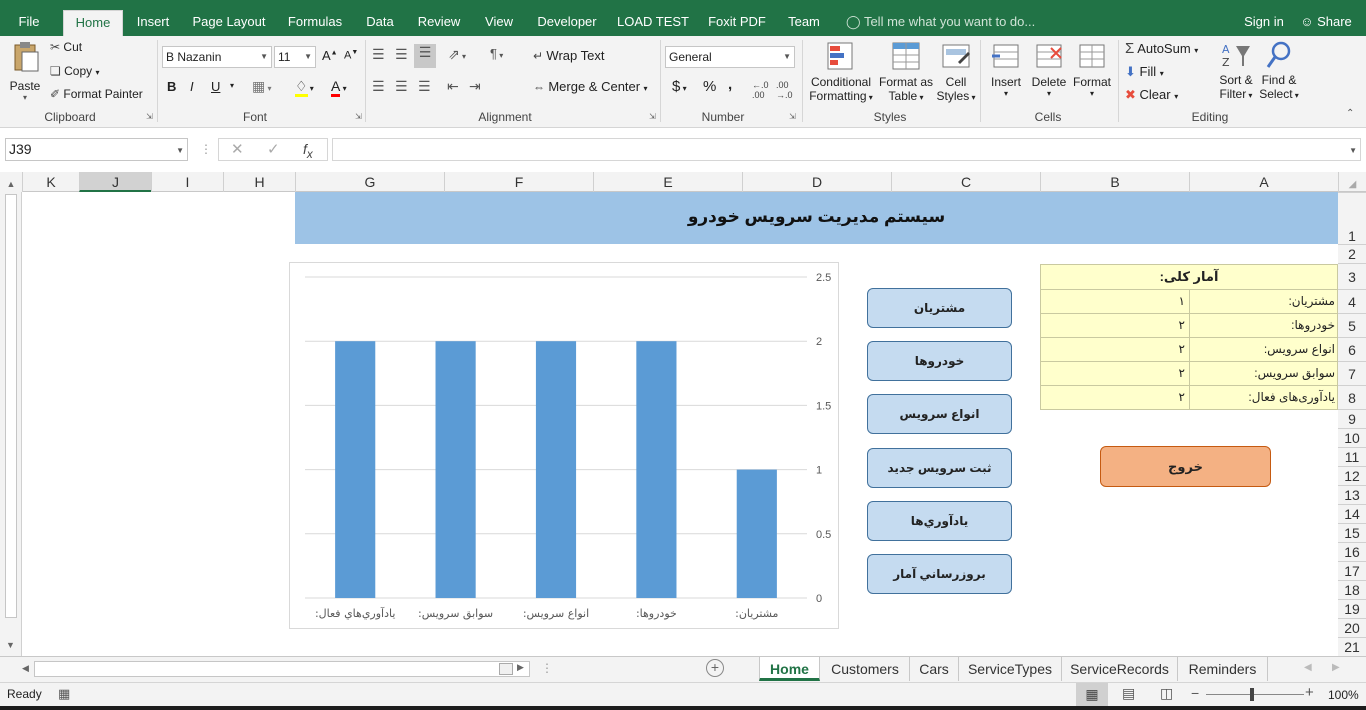 This screenshot has height=710, width=1366. What do you see at coordinates (10, 645) in the screenshot?
I see `scroll-down-arrow: ▼` at bounding box center [10, 645].